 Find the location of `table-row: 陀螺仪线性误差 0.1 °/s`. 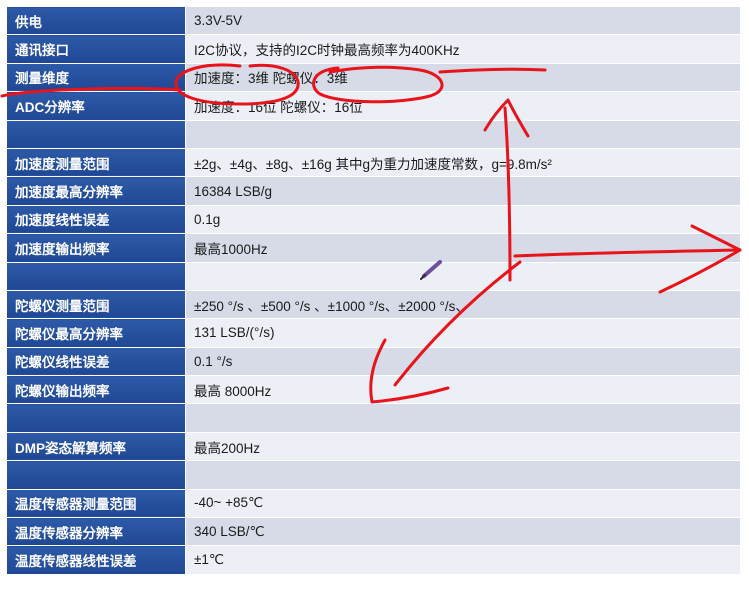

table-row: 陀螺仪线性误差 0.1 °/s is located at coordinates (373, 361).